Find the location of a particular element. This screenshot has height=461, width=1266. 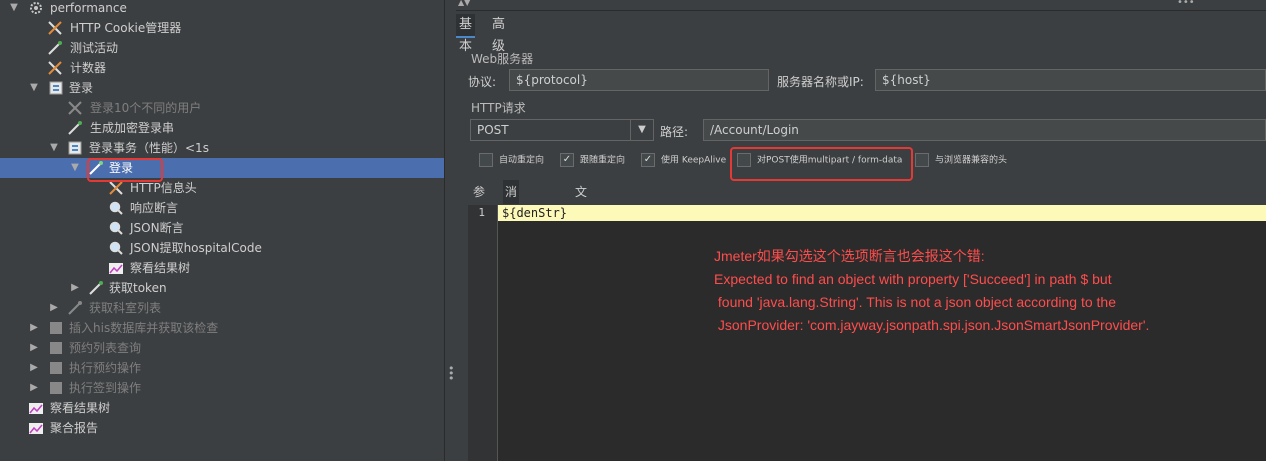

drag-handle-icon: • • • is located at coordinates (451, 373).